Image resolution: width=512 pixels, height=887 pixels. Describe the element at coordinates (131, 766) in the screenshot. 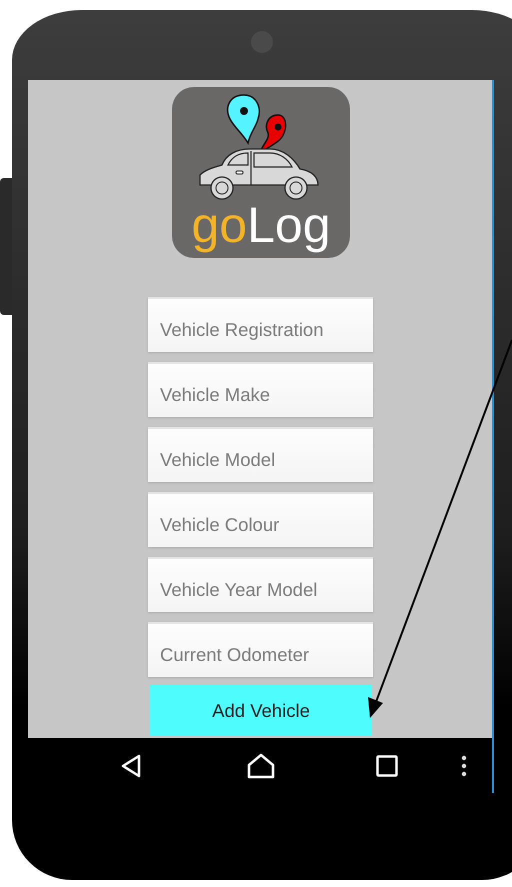

I see `back-icon` at that location.